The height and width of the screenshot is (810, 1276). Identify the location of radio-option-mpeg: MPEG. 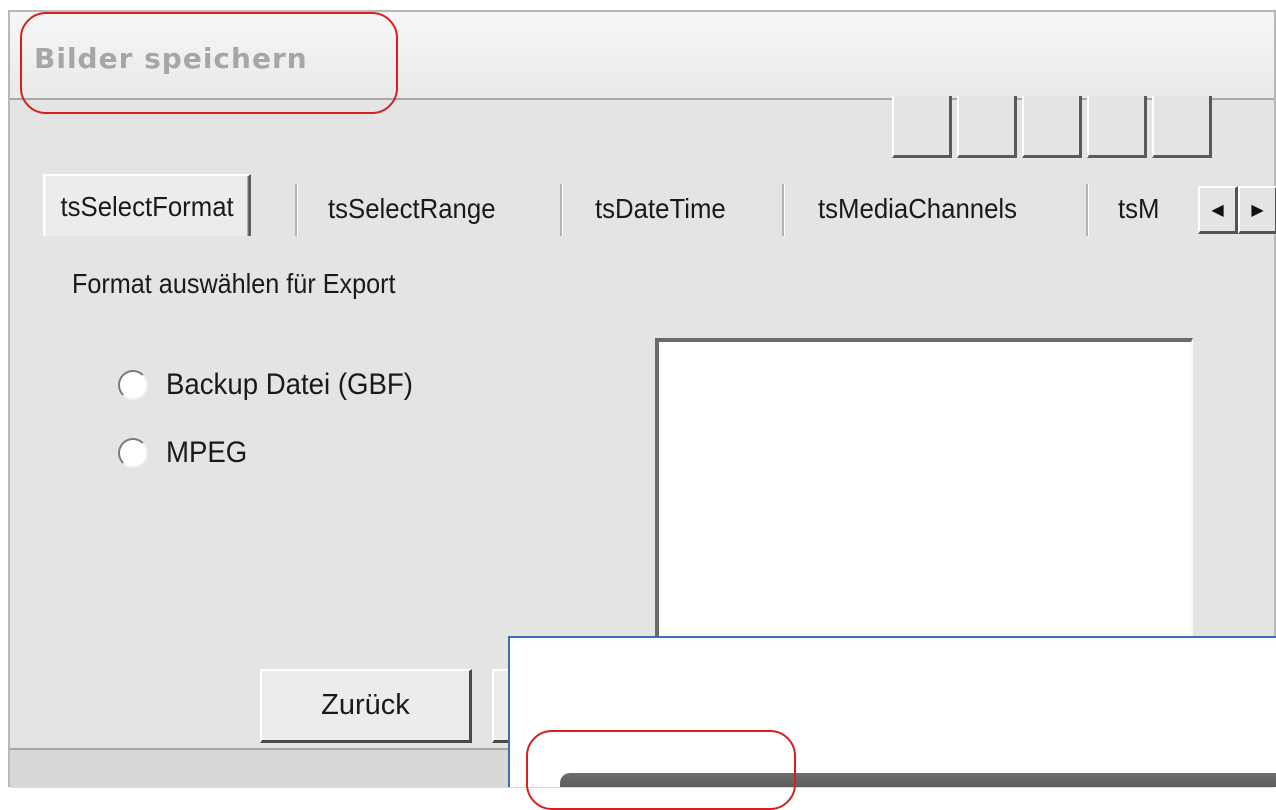
(186, 453).